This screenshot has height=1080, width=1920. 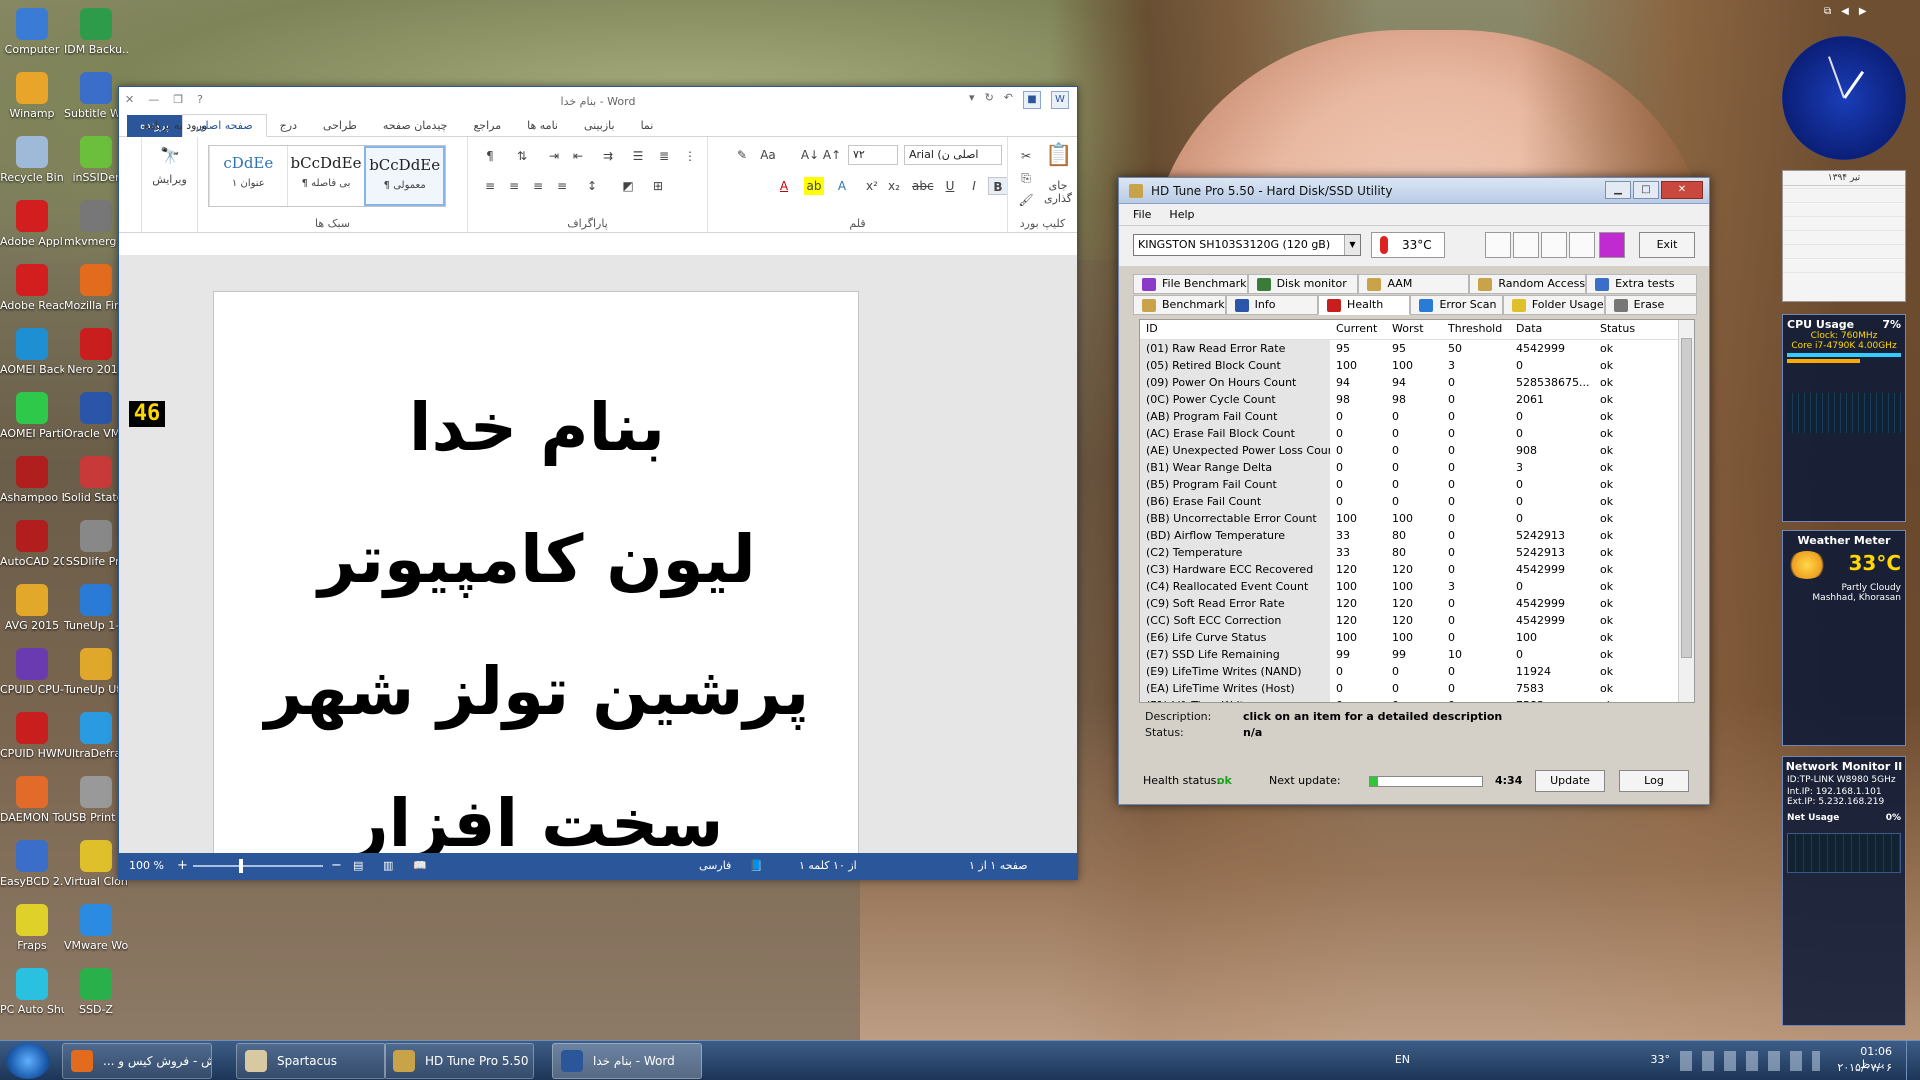 What do you see at coordinates (537, 560) in the screenshot?
I see `document-line: لیون کامپیوتر` at bounding box center [537, 560].